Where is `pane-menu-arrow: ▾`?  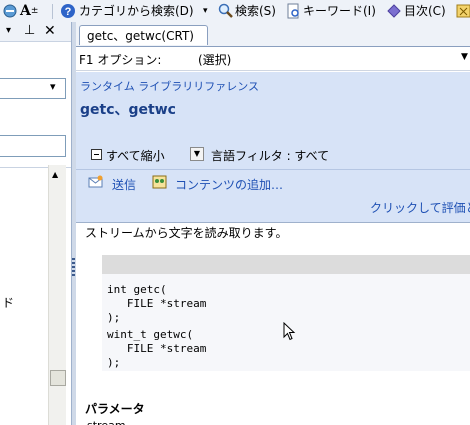 pane-menu-arrow: ▾ is located at coordinates (8, 30).